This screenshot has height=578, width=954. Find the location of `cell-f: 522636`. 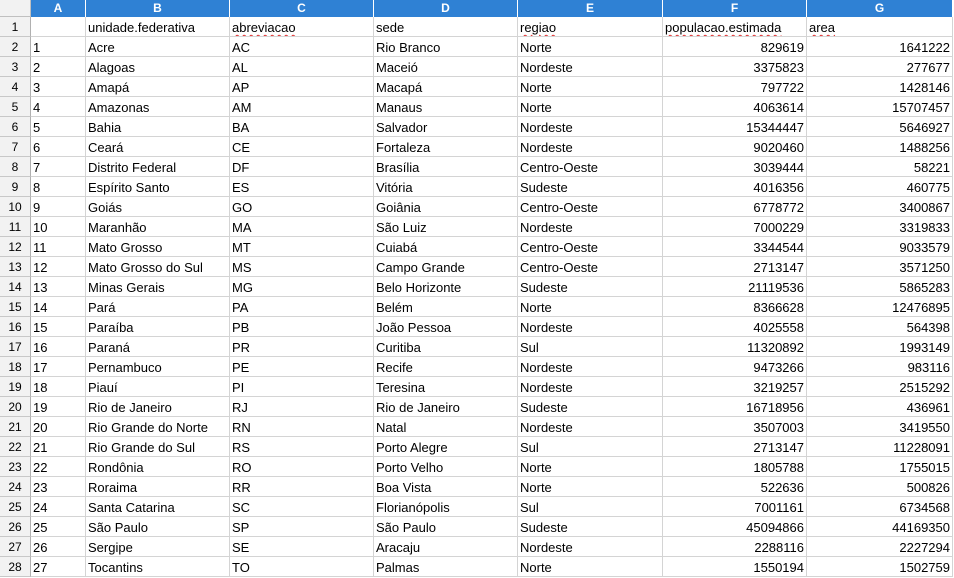

cell-f: 522636 is located at coordinates (735, 487).